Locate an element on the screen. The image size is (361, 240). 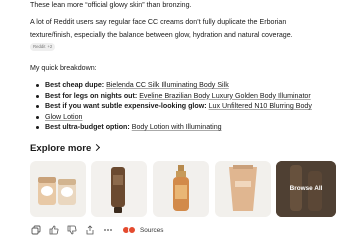
share-button is located at coordinates (90, 230).